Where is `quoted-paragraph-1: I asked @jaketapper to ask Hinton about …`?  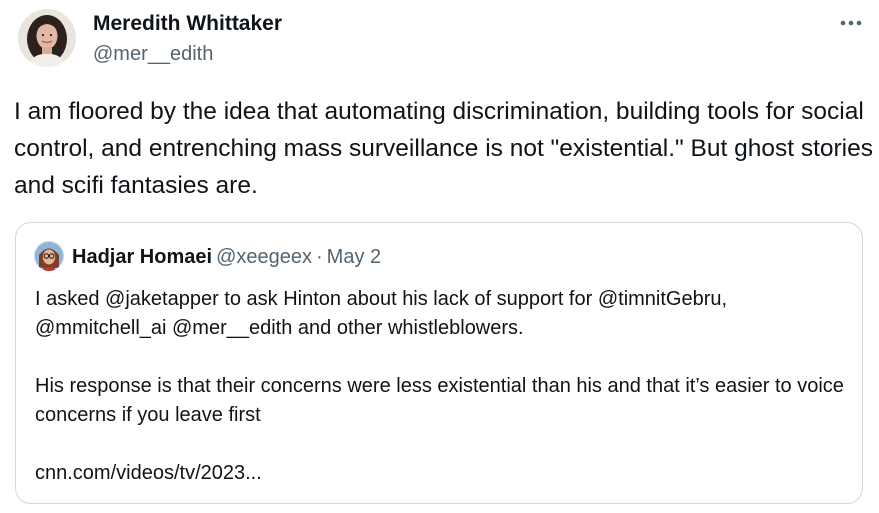 quoted-paragraph-1: I asked @jaketapper to ask Hinton about … is located at coordinates (381, 313).